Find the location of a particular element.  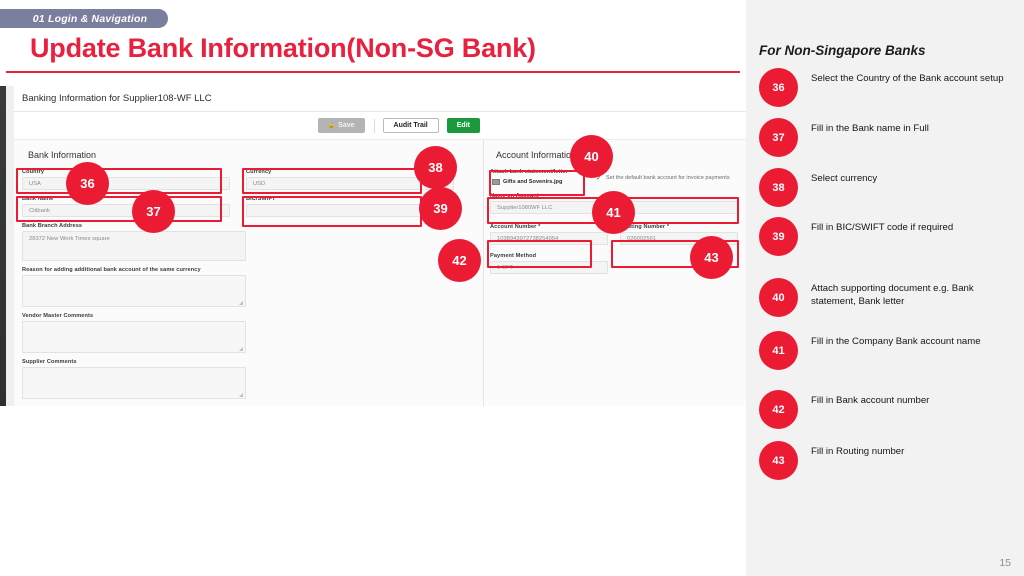

save-button: 🔒 Save is located at coordinates (341, 125).